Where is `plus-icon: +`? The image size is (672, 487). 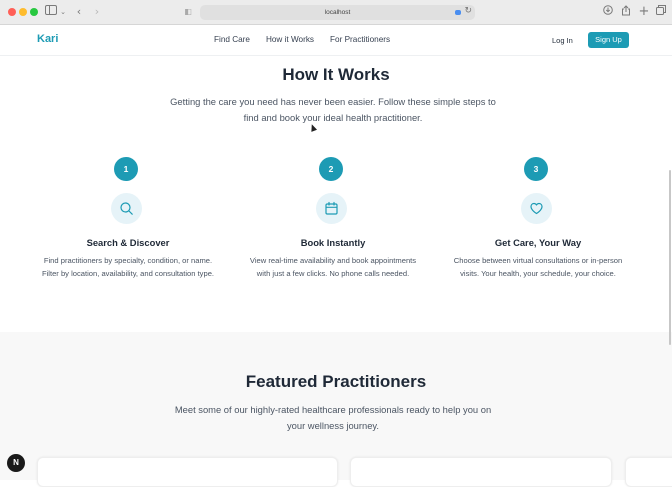 plus-icon: + is located at coordinates (644, 12).